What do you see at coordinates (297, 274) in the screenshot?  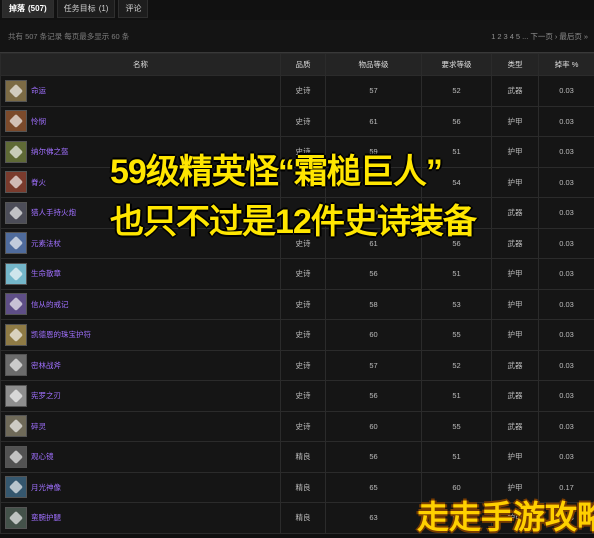 I see `table-row: 生命散章史诗5651护甲0.03` at bounding box center [297, 274].